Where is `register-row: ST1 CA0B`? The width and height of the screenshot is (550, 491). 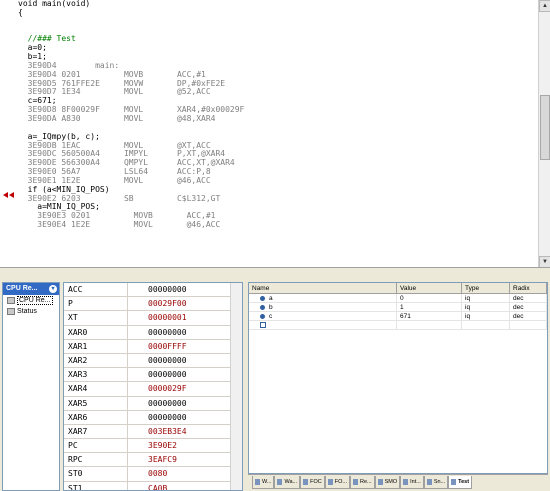 register-row: ST1 CA0B is located at coordinates (153, 485).